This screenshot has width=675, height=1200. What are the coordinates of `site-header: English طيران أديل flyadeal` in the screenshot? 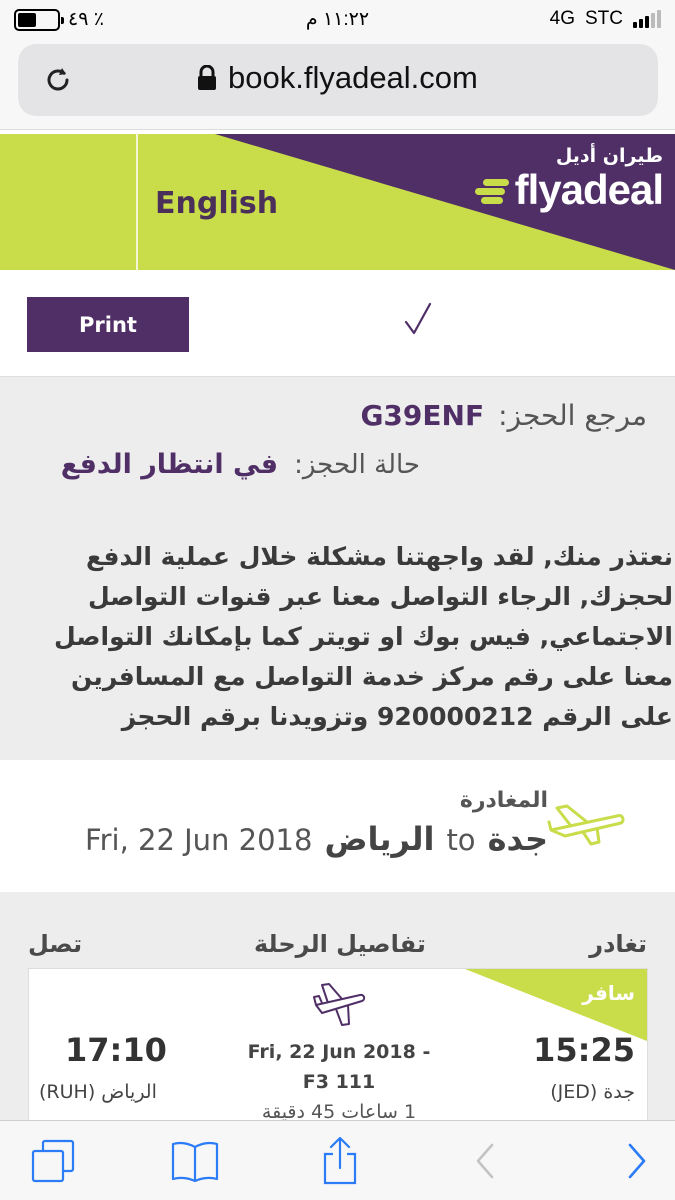 It's located at (337, 202).